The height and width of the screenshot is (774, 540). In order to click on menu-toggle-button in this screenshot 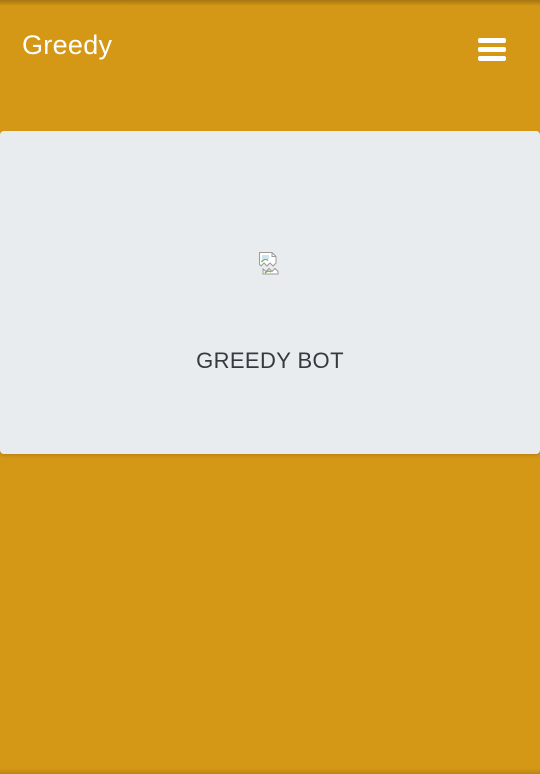, I will do `click(492, 49)`.